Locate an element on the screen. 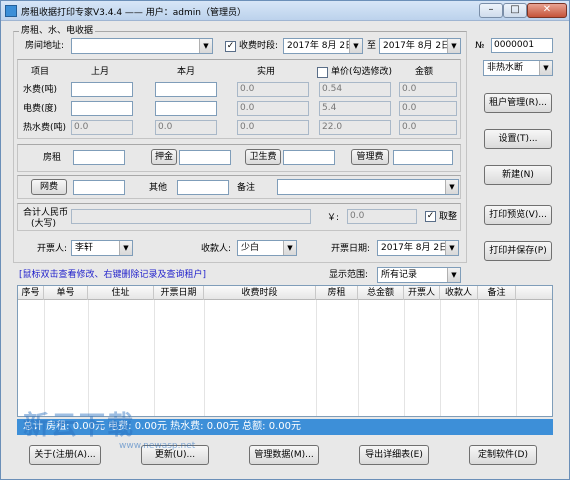  network-field is located at coordinates (99, 187).